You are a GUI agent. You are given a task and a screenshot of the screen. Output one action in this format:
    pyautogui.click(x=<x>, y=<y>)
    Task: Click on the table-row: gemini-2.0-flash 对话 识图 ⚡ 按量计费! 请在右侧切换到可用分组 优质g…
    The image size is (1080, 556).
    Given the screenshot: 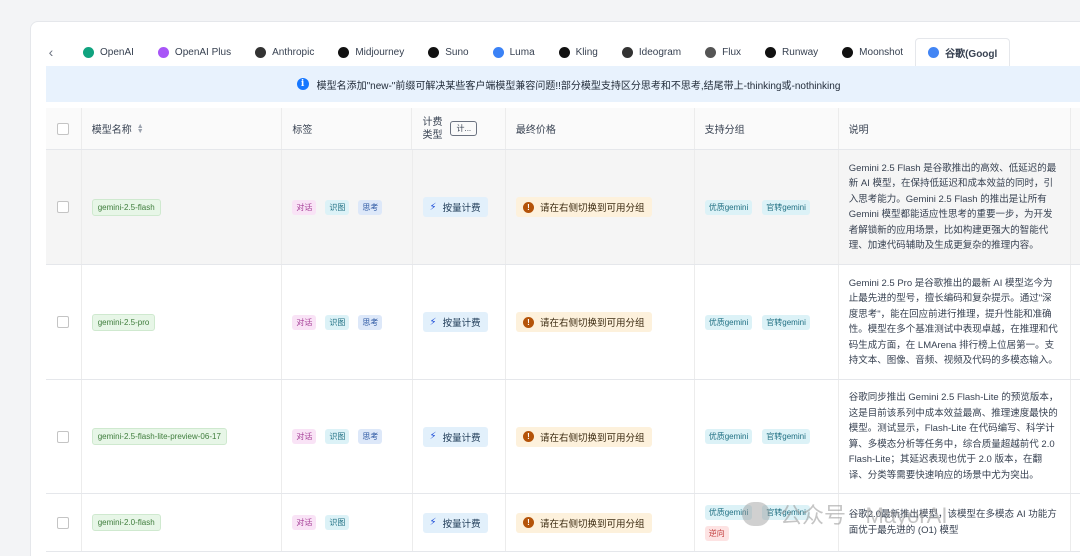 What is the action you would take?
    pyautogui.click(x=563, y=523)
    